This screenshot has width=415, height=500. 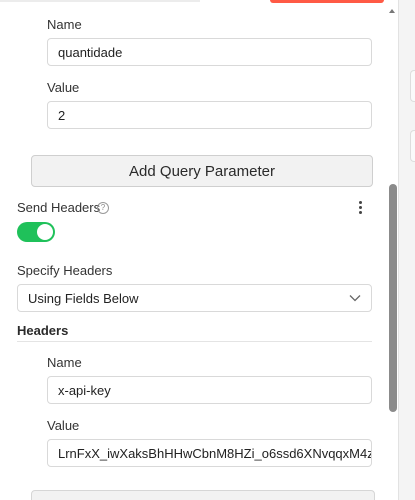 What do you see at coordinates (355, 298) in the screenshot?
I see `chevron-down-icon` at bounding box center [355, 298].